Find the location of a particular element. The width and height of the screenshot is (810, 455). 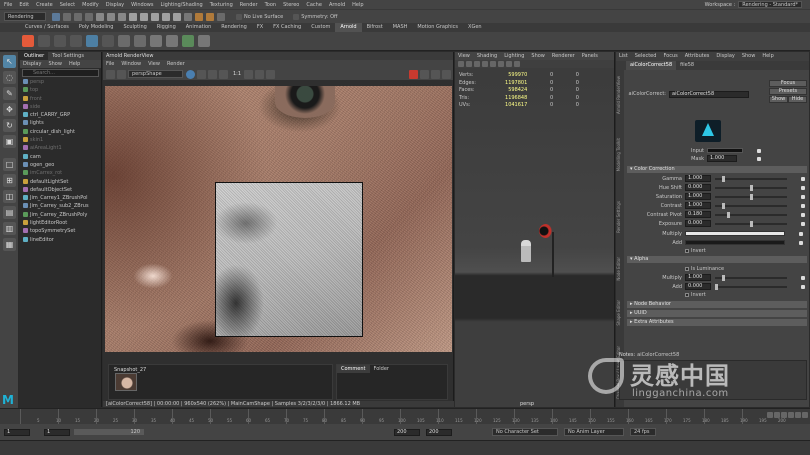

anim-layer-dropdown: No Anim Layer is located at coordinates (594, 432).